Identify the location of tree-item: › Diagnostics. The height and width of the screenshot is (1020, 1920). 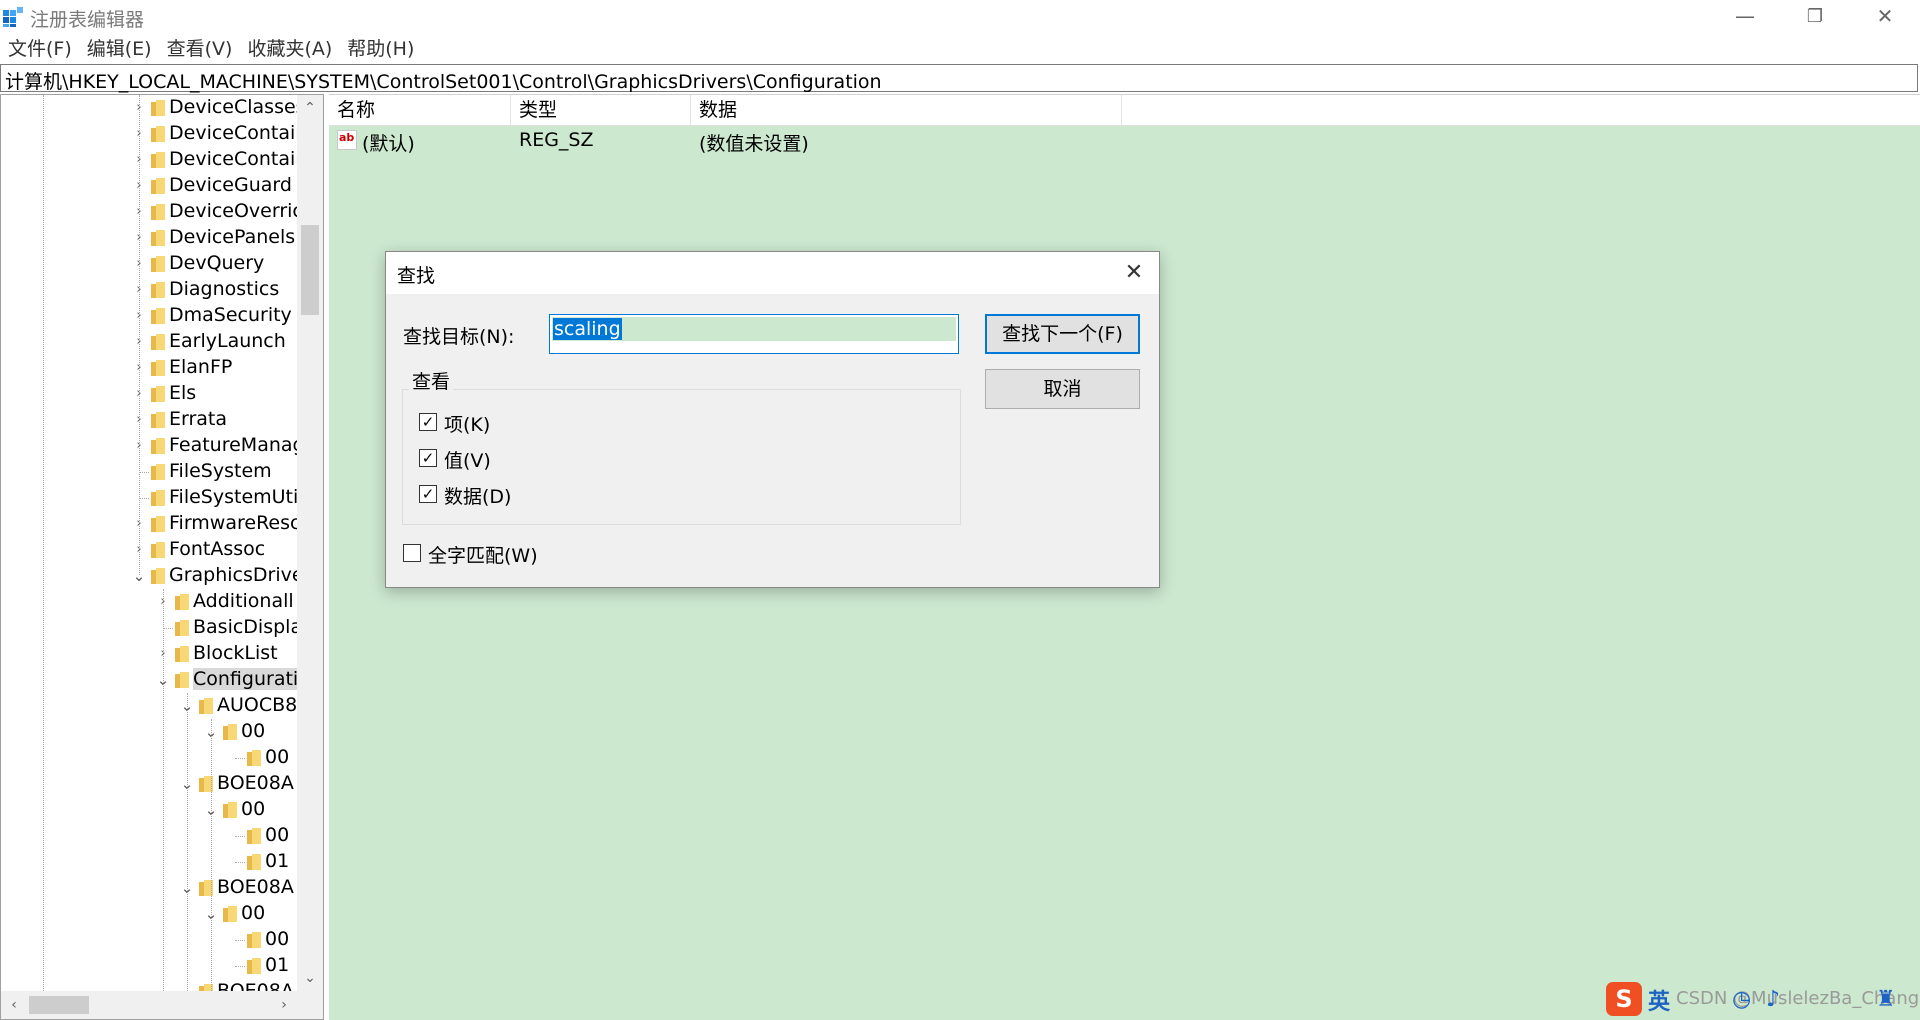
(151, 290).